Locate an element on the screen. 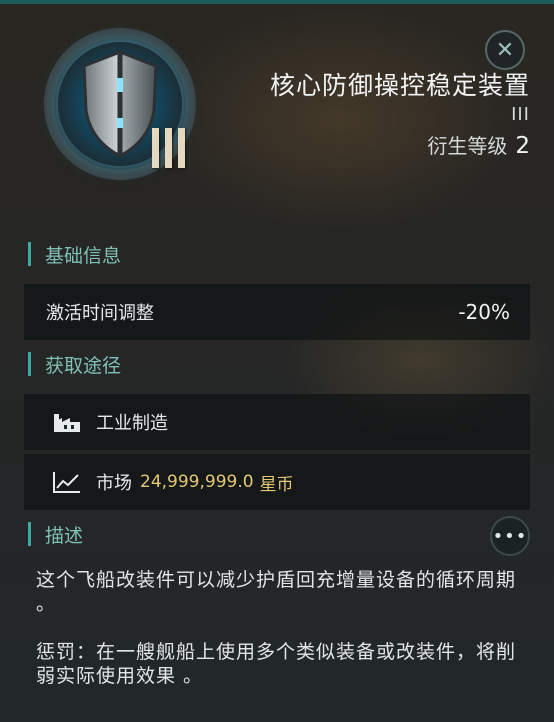  top-accent-line is located at coordinates (277, 2).